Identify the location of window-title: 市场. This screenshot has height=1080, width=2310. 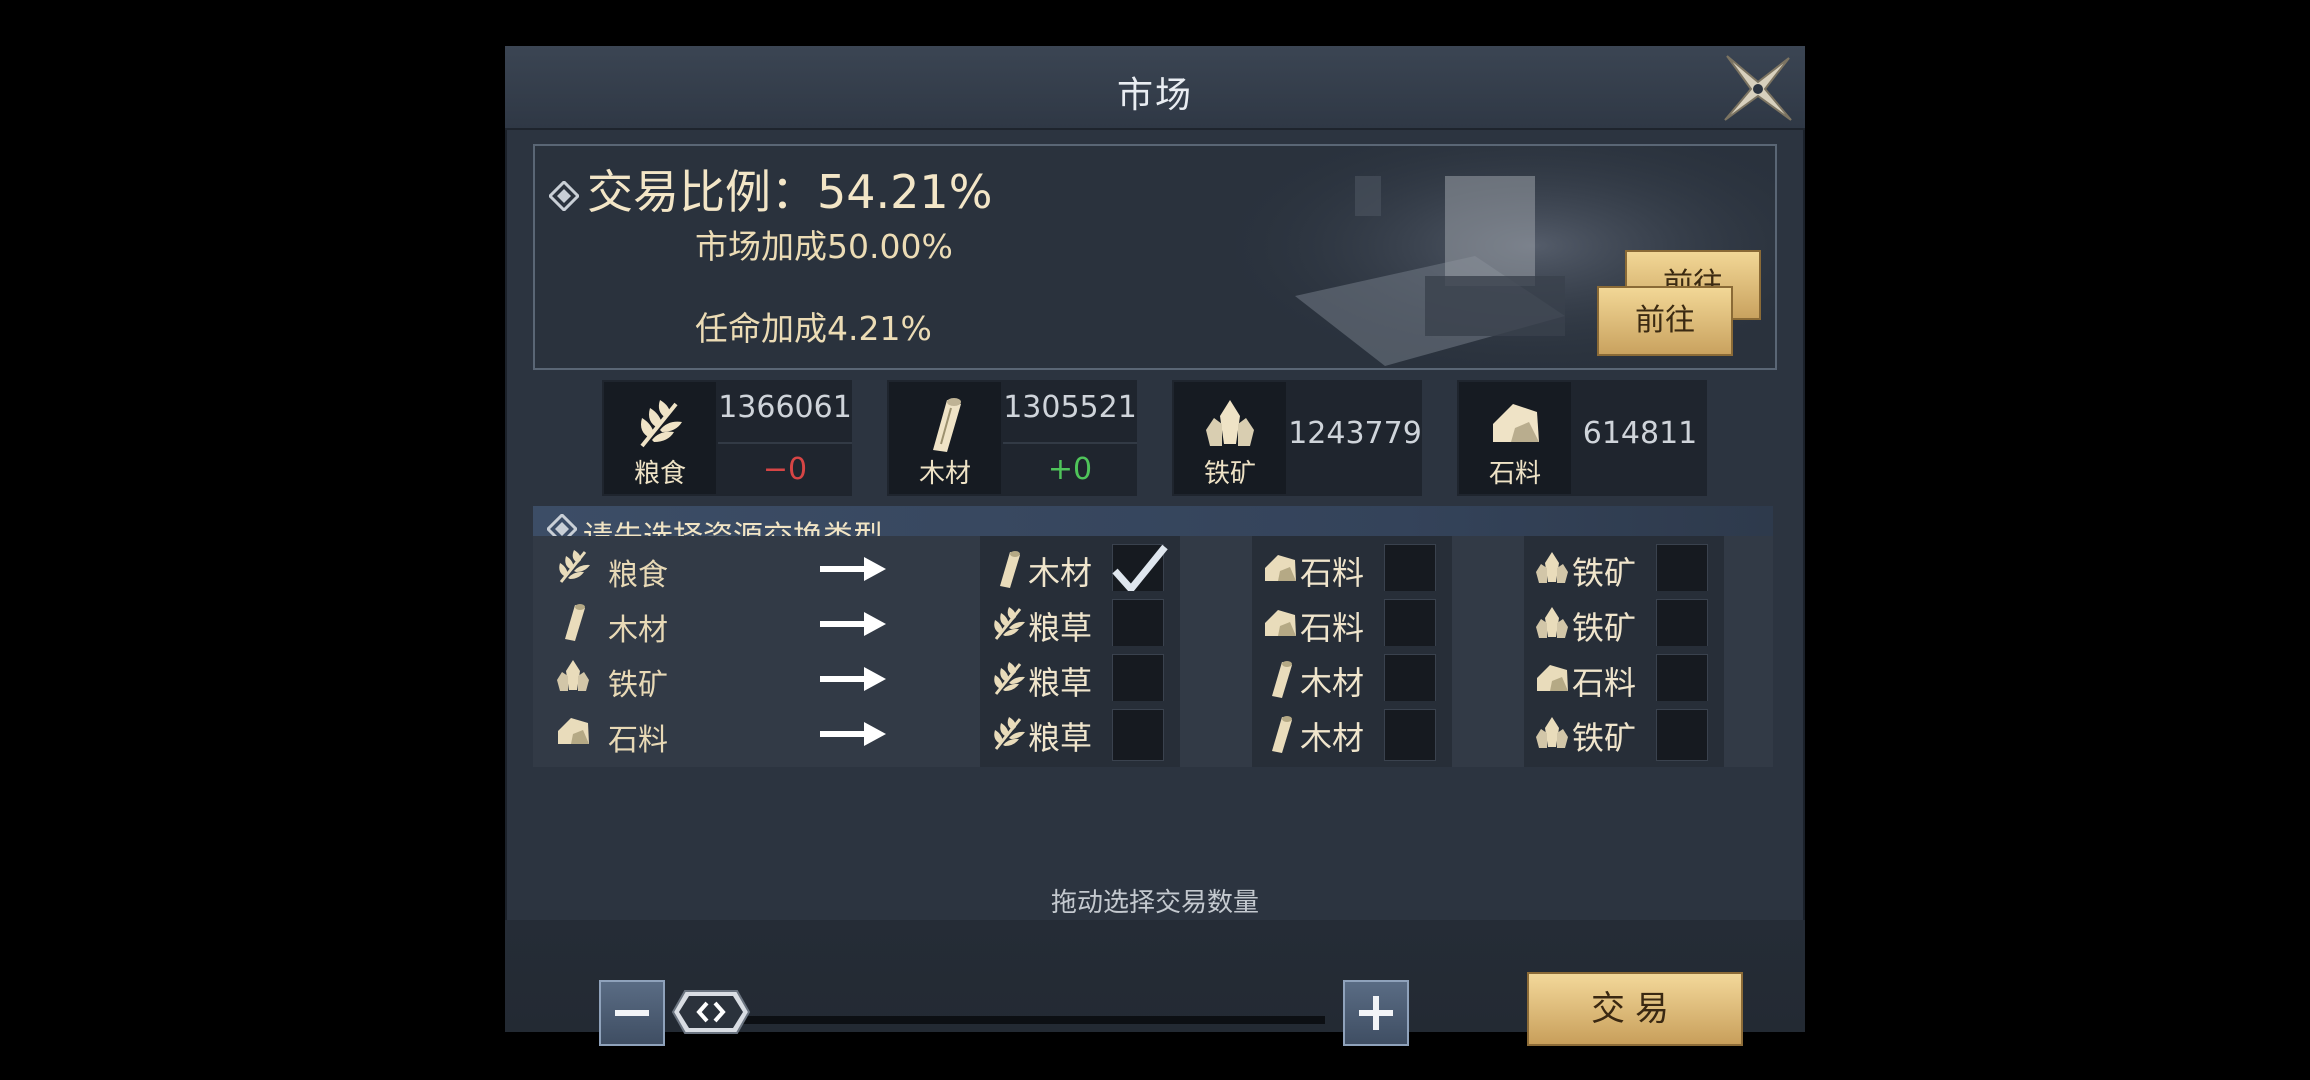
(1154, 95).